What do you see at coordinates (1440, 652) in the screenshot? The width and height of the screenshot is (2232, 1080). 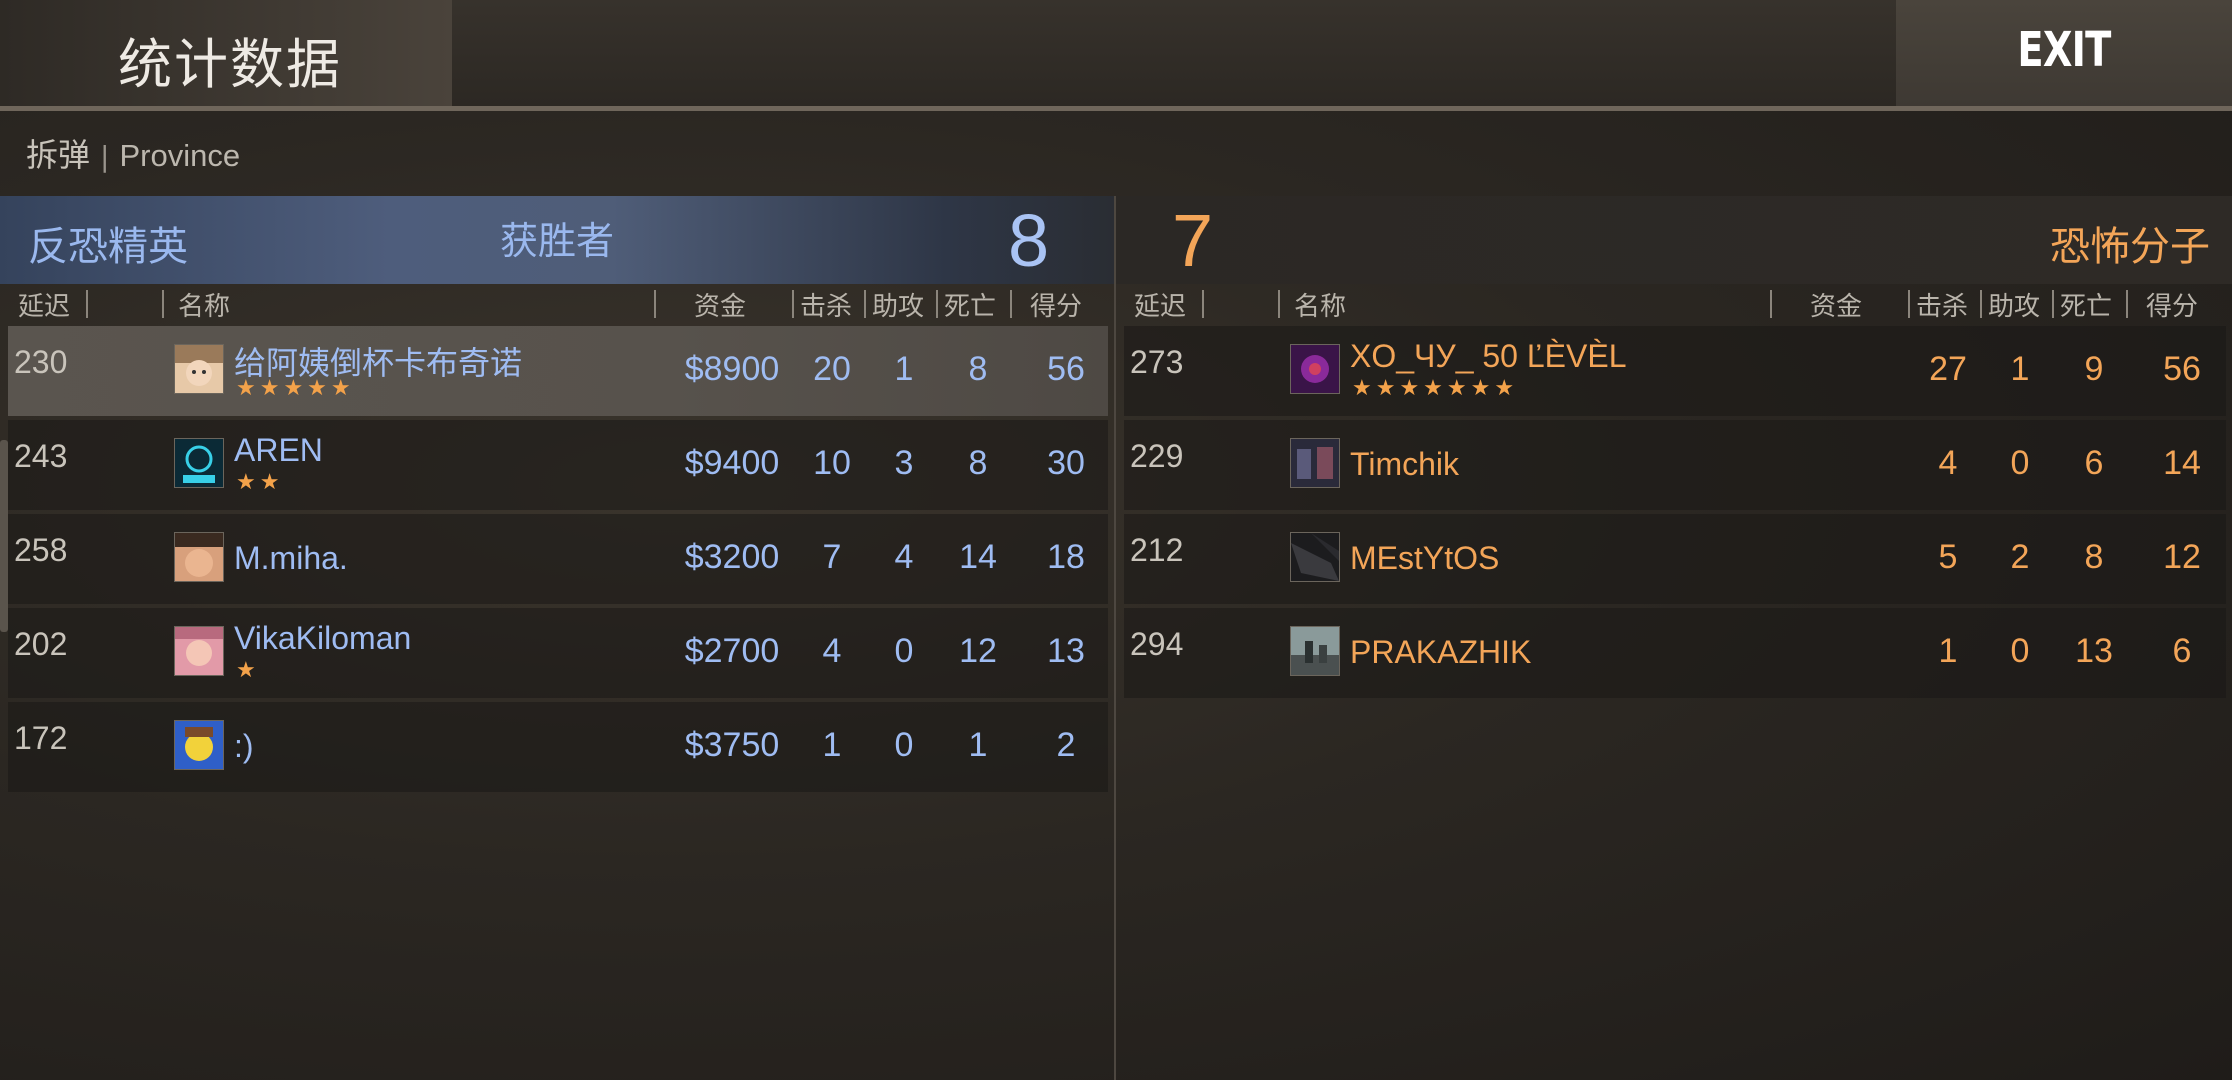 I see `player-name: PRAKAZHIK` at bounding box center [1440, 652].